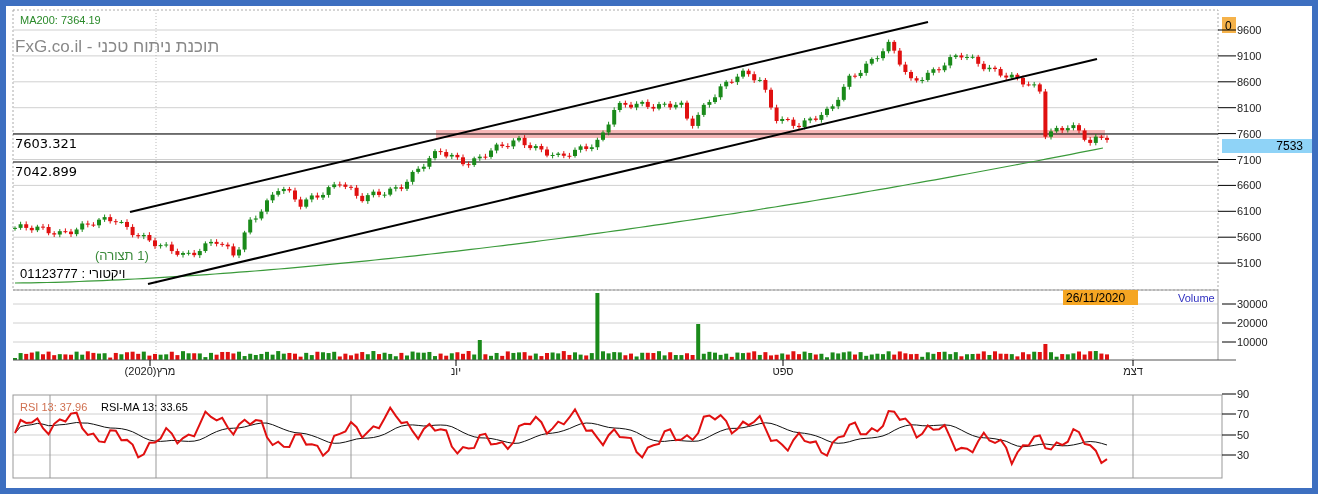 Image resolution: width=1318 pixels, height=494 pixels. I want to click on month-label: ספט, so click(783, 371).